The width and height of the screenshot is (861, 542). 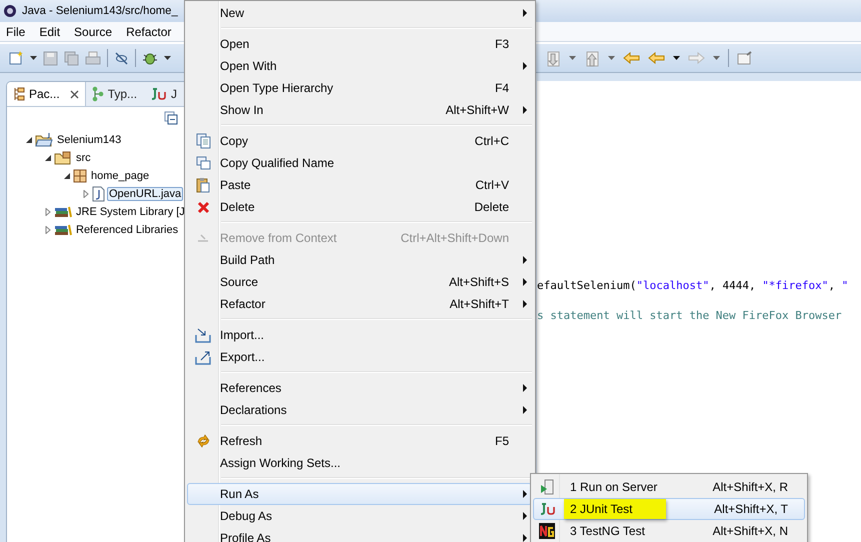 What do you see at coordinates (89, 140) in the screenshot?
I see `tree-item: Selenium143` at bounding box center [89, 140].